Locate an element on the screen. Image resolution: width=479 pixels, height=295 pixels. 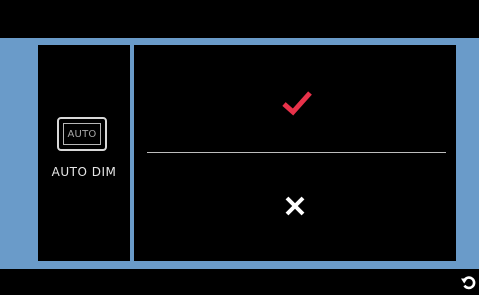
auto-icon: AUTO is located at coordinates (82, 134).